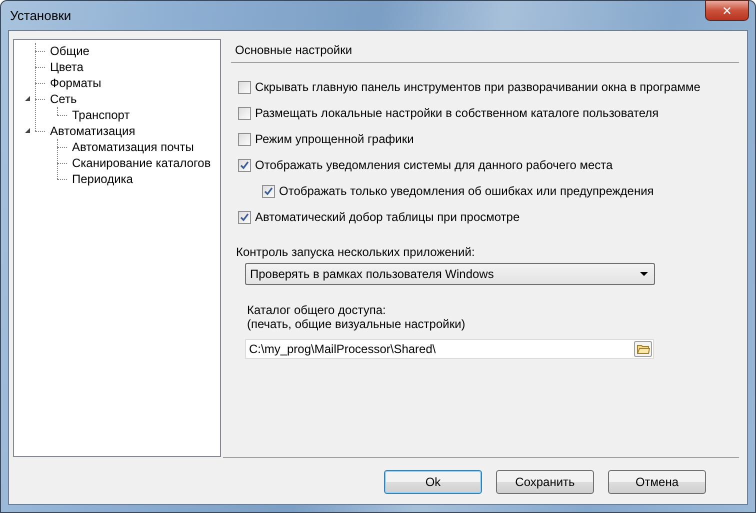 Image resolution: width=756 pixels, height=513 pixels. I want to click on tree-item: Сканирование каталогов, so click(141, 163).